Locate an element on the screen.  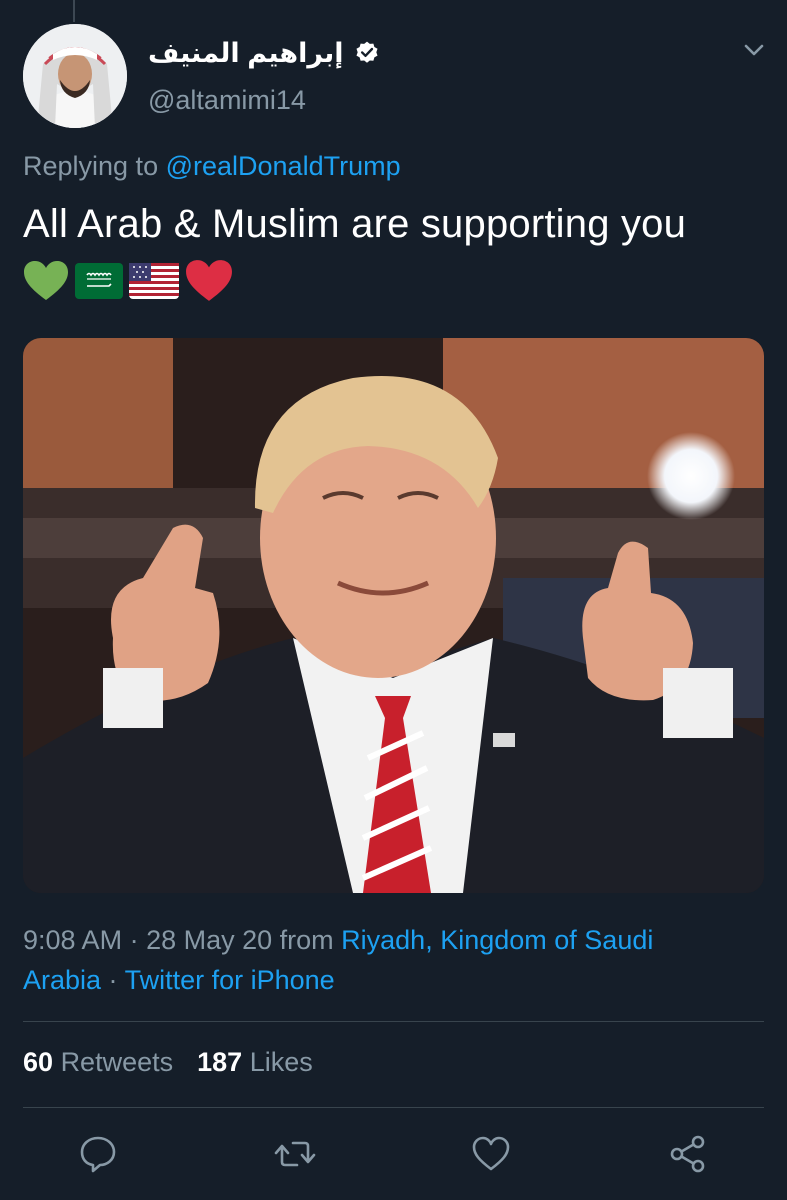
meta-from: from is located at coordinates (307, 940).